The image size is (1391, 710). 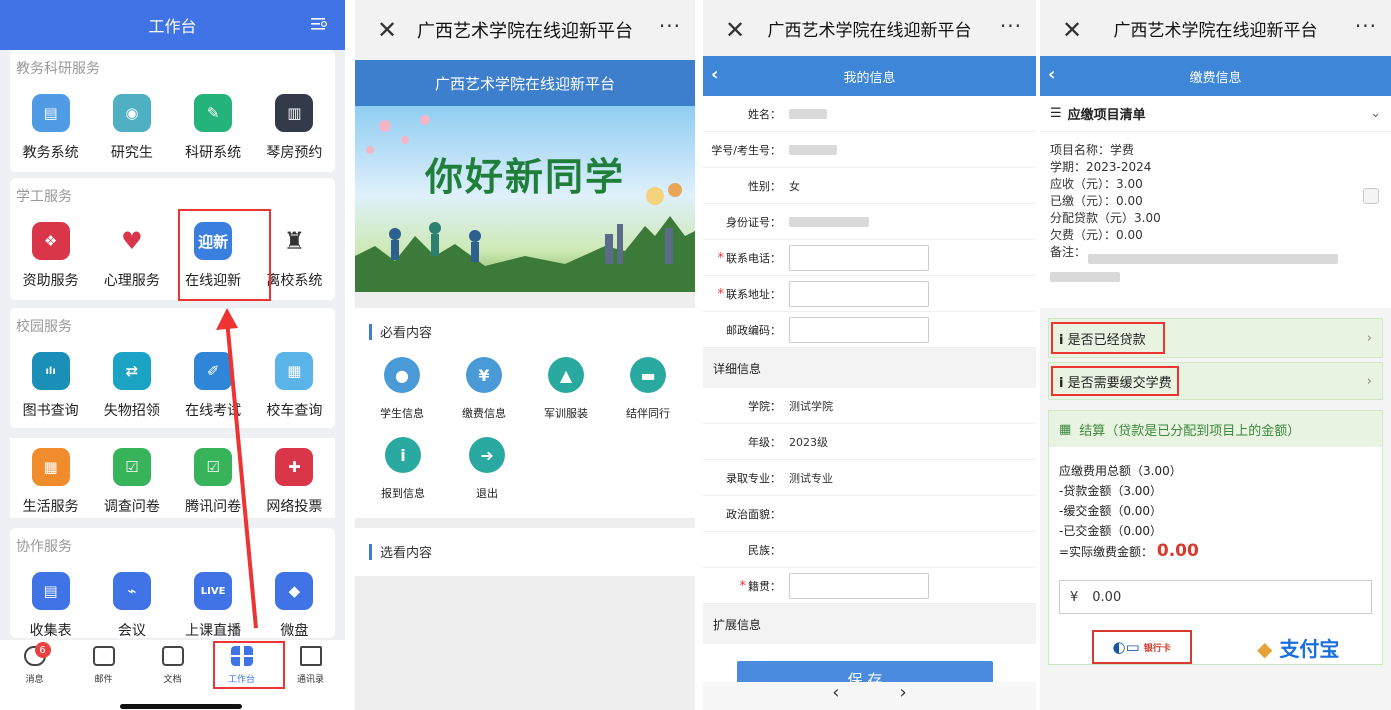 I want to click on field-value: 2023级, so click(x=808, y=442).